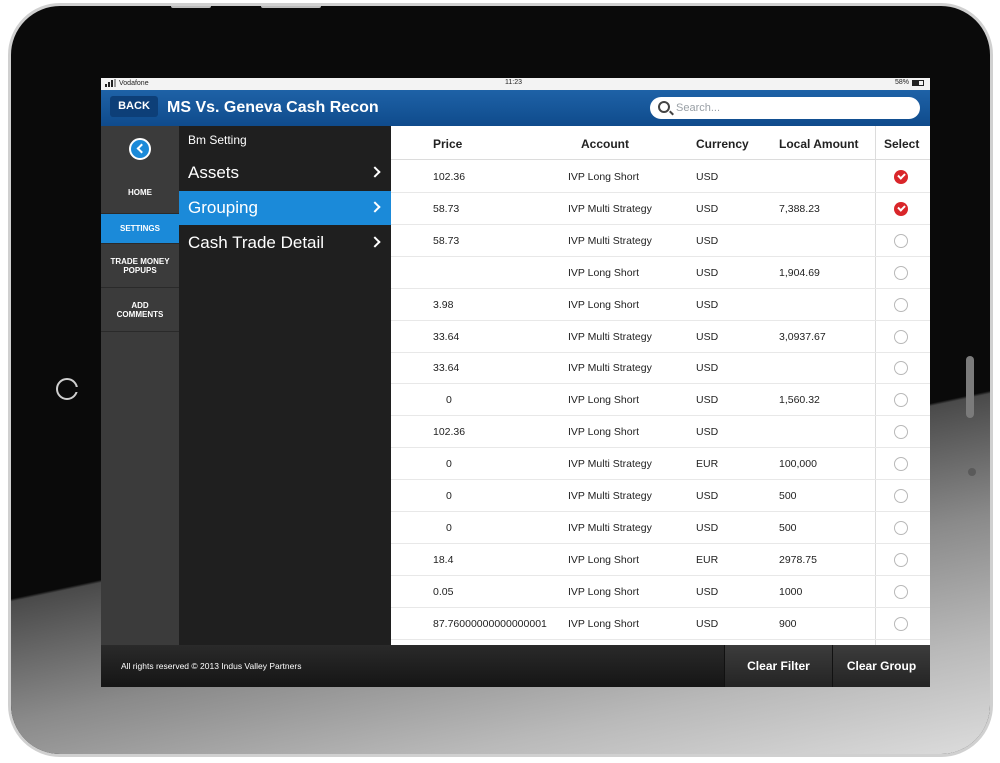  I want to click on table-row: 18.4 IVP Long Short EUR 2978.75, so click(660, 560).